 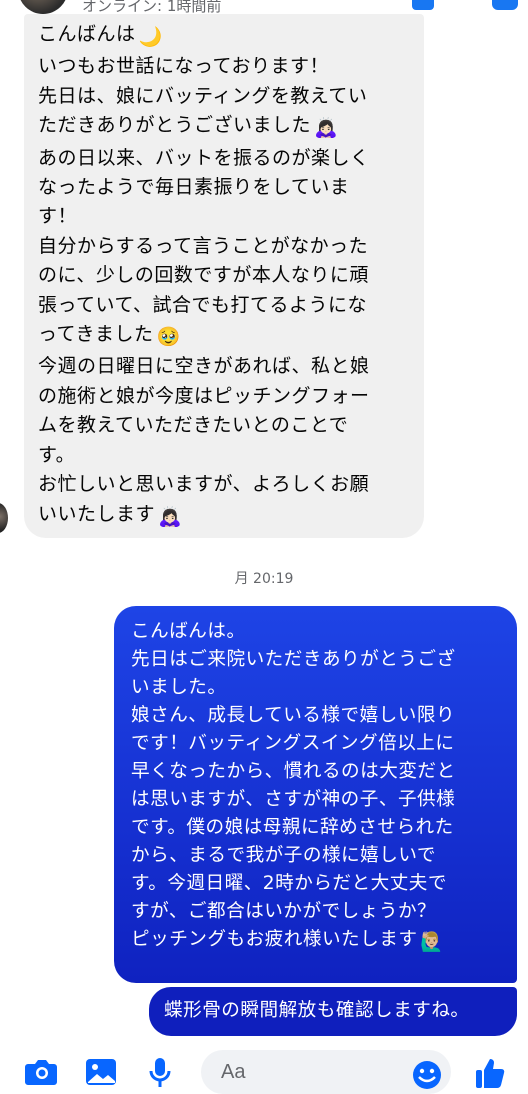 I want to click on camera-icon, so click(x=41, y=1073).